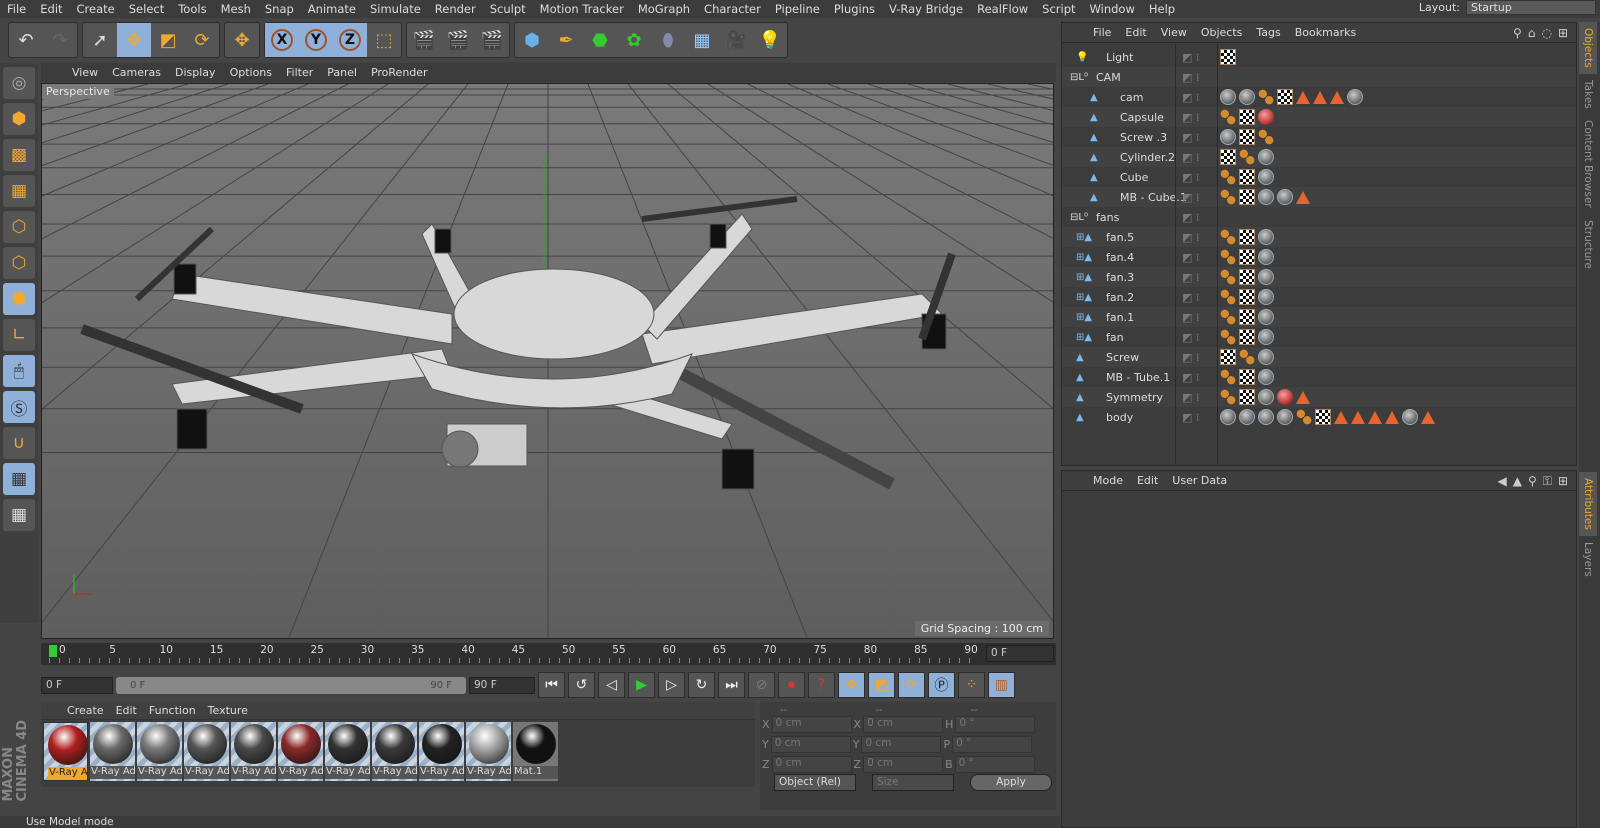 This screenshot has width=1600, height=828. What do you see at coordinates (202, 40) in the screenshot?
I see `rotate-icon: ⟳` at bounding box center [202, 40].